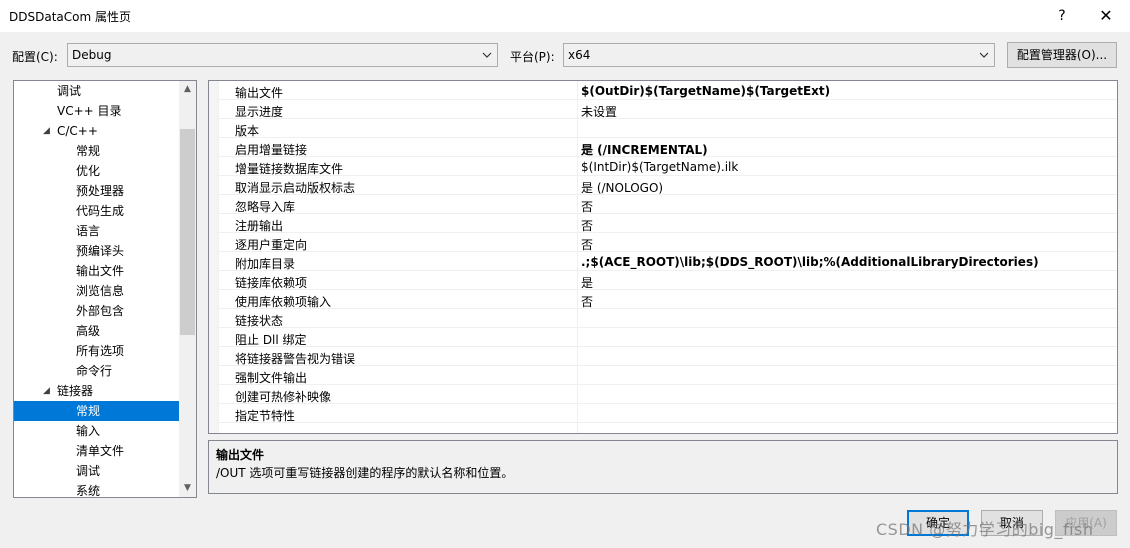  I want to click on property-name: 将链接器警告视为错误, so click(295, 359).